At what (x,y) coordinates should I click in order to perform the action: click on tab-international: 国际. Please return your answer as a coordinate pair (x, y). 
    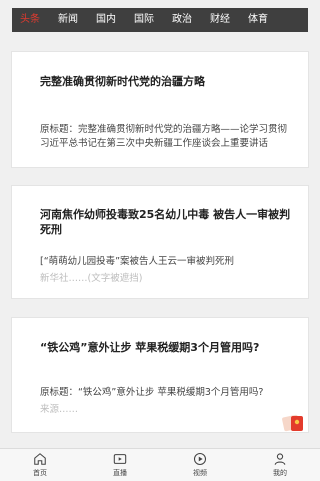
    Looking at the image, I should click on (144, 20).